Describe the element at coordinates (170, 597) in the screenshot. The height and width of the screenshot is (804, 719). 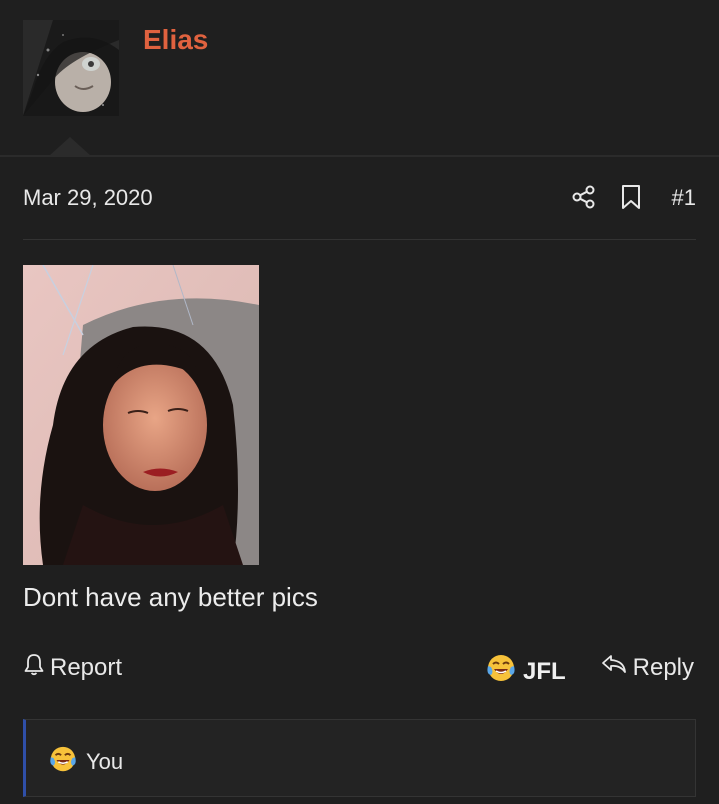
I see `post-message: Dont have any better pics` at that location.